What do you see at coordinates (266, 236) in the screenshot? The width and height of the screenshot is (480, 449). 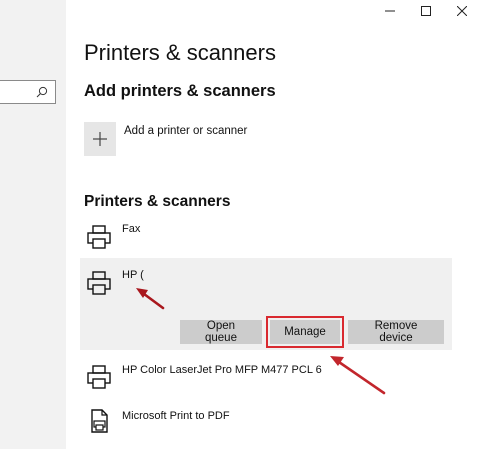 I see `printer-list-item: Fax` at bounding box center [266, 236].